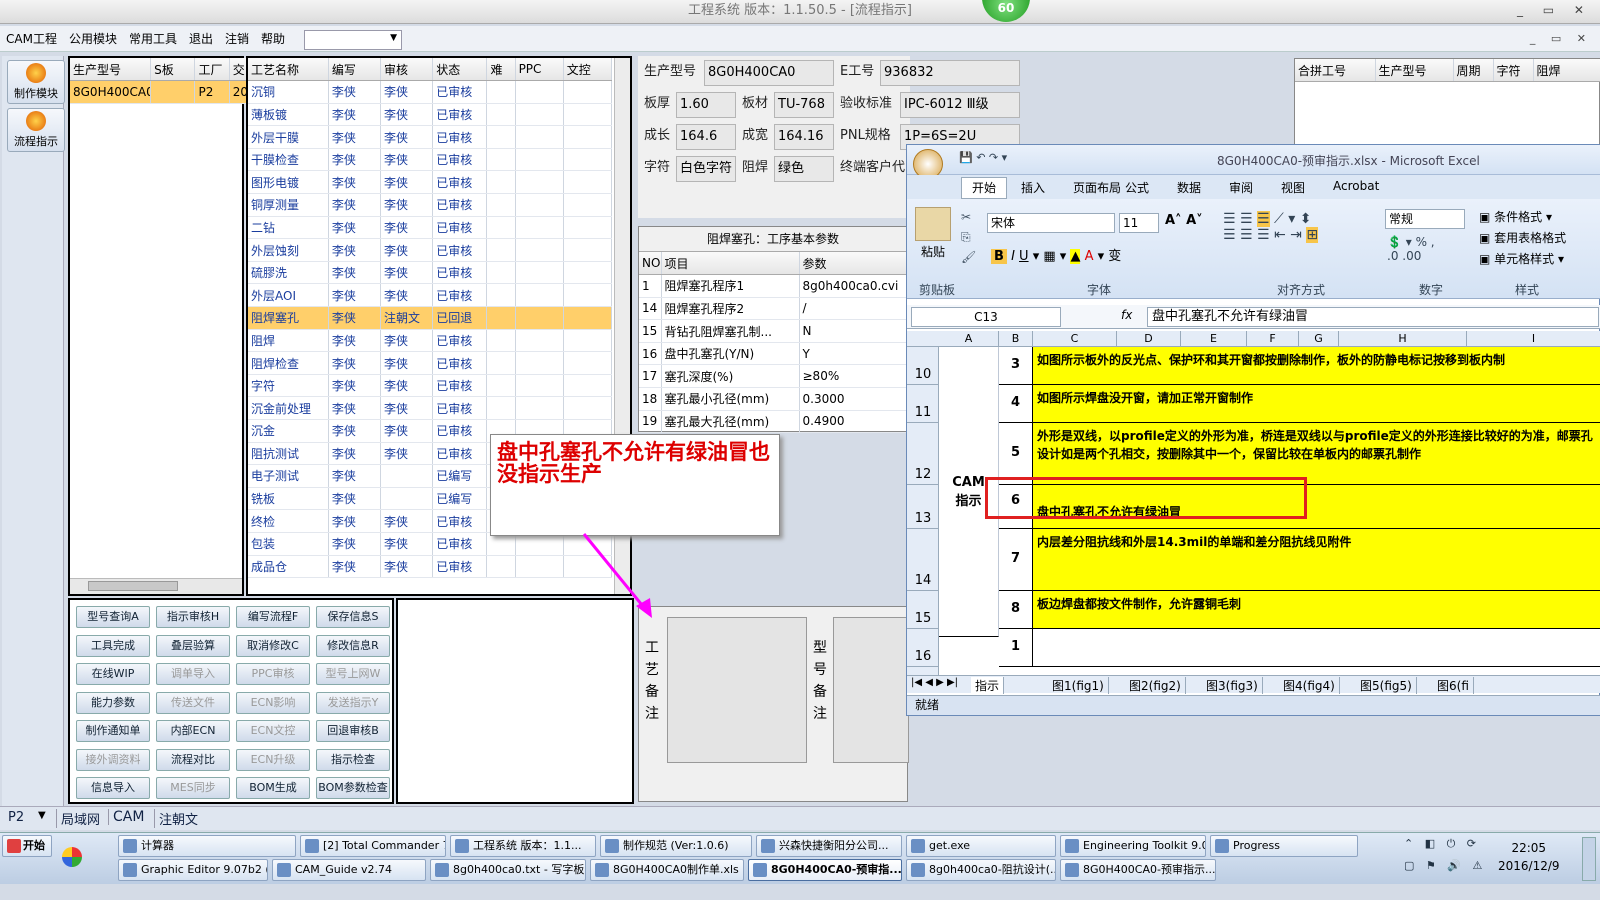 This screenshot has width=1600, height=900. I want to click on ribbon-tab: 审阅, so click(1241, 187).